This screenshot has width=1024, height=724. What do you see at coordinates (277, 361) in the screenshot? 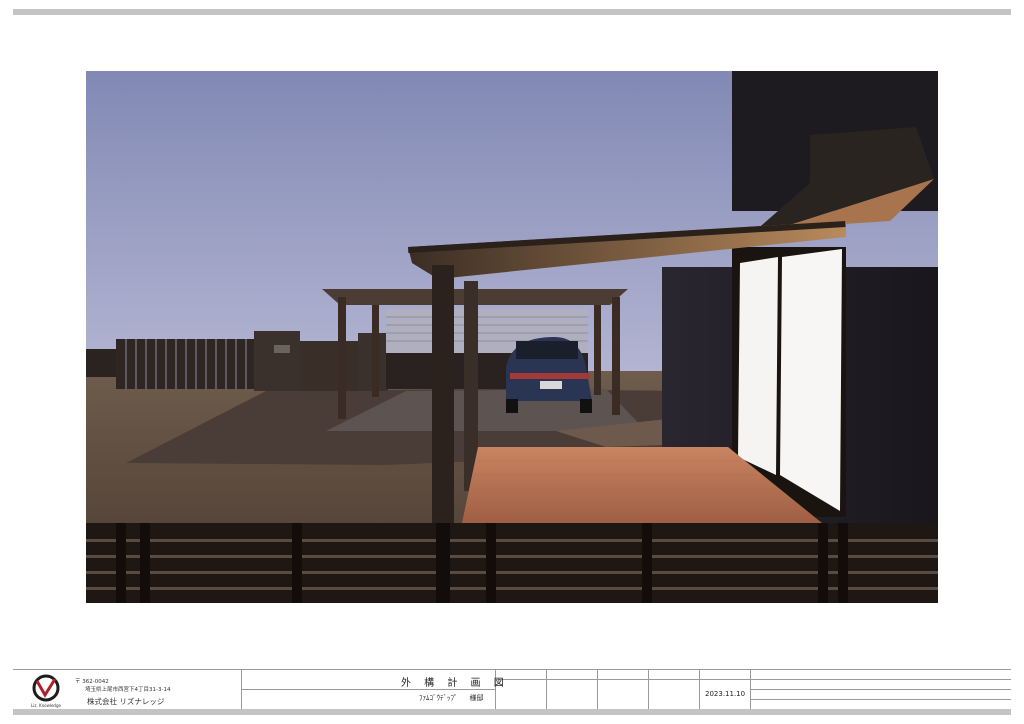
I see `gate-pillar` at bounding box center [277, 361].